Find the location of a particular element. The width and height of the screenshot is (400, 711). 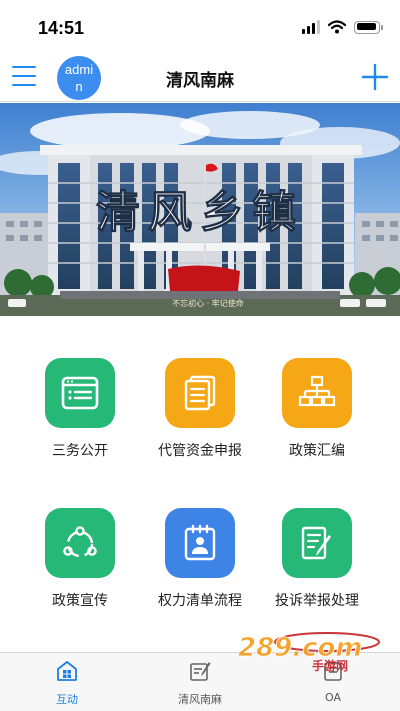

edit-note-icon is located at coordinates (317, 543).